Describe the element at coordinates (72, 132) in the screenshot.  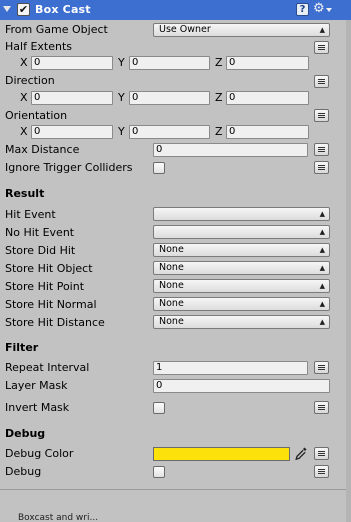
I see `orientation-x-field: 0` at that location.